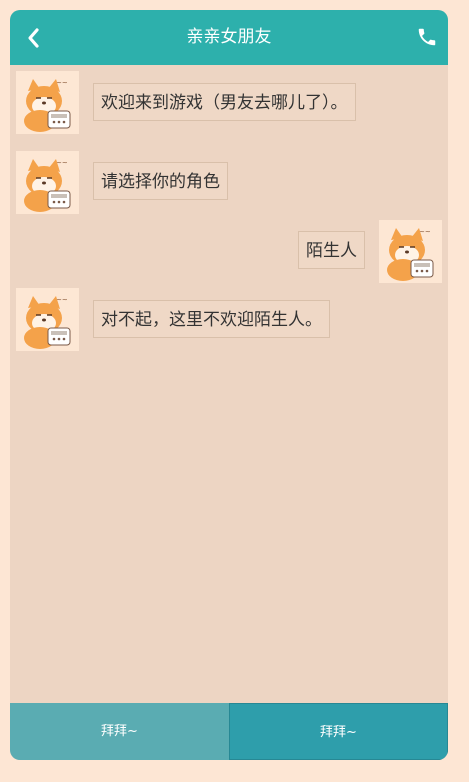 This screenshot has width=469, height=782. I want to click on message-bubble: 欢迎来到游戏（男友去哪儿了）。, so click(224, 102).